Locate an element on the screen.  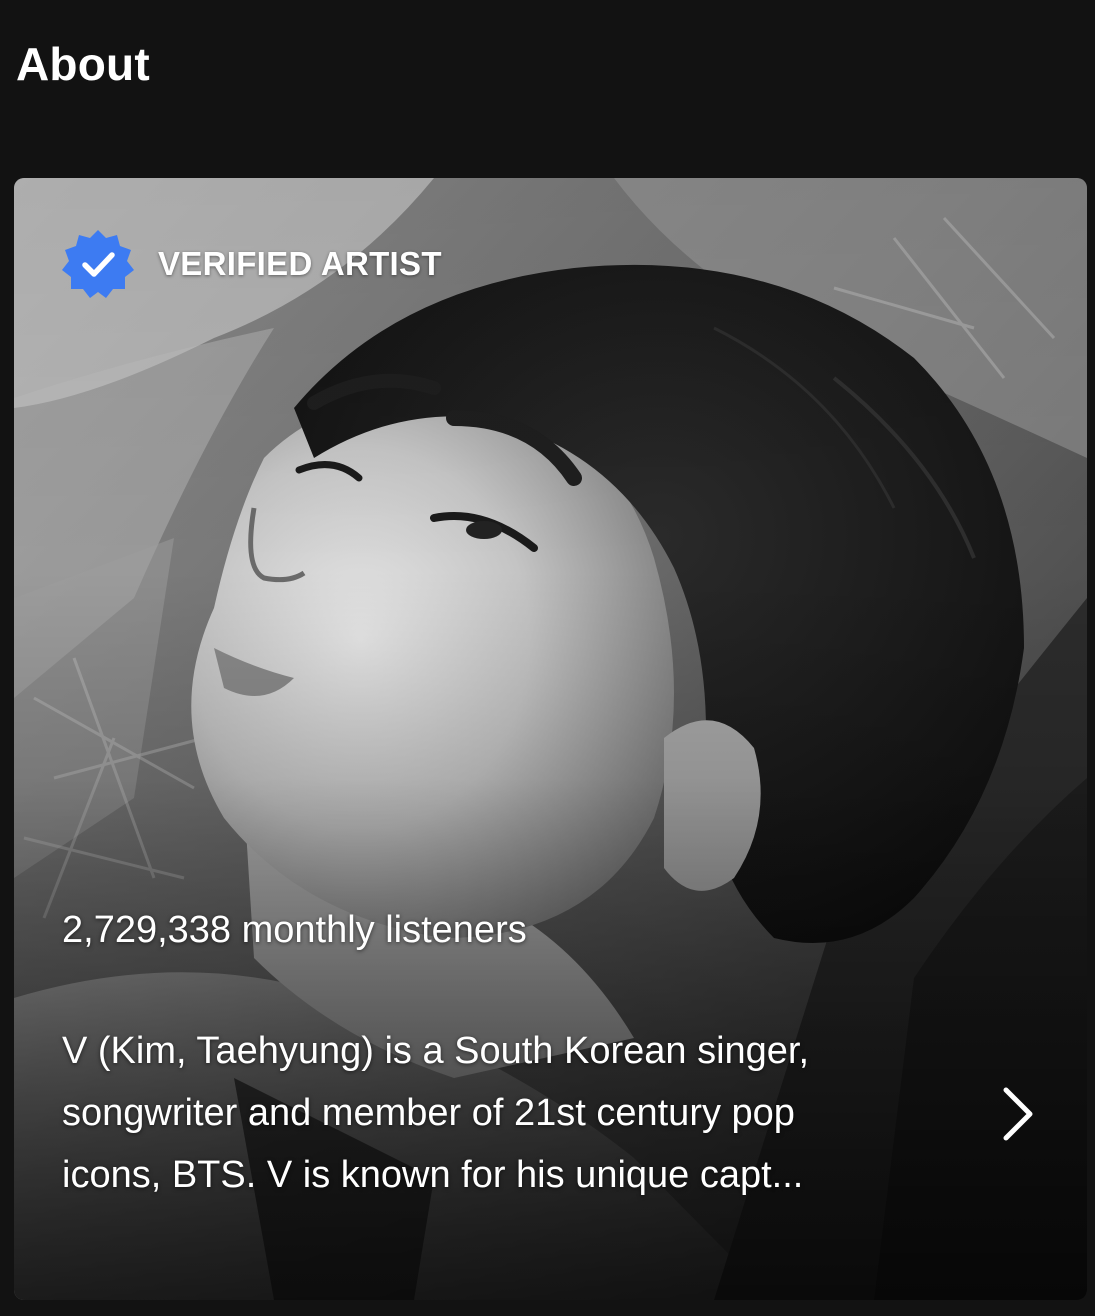
chevron-right-icon is located at coordinates (1018, 1114).